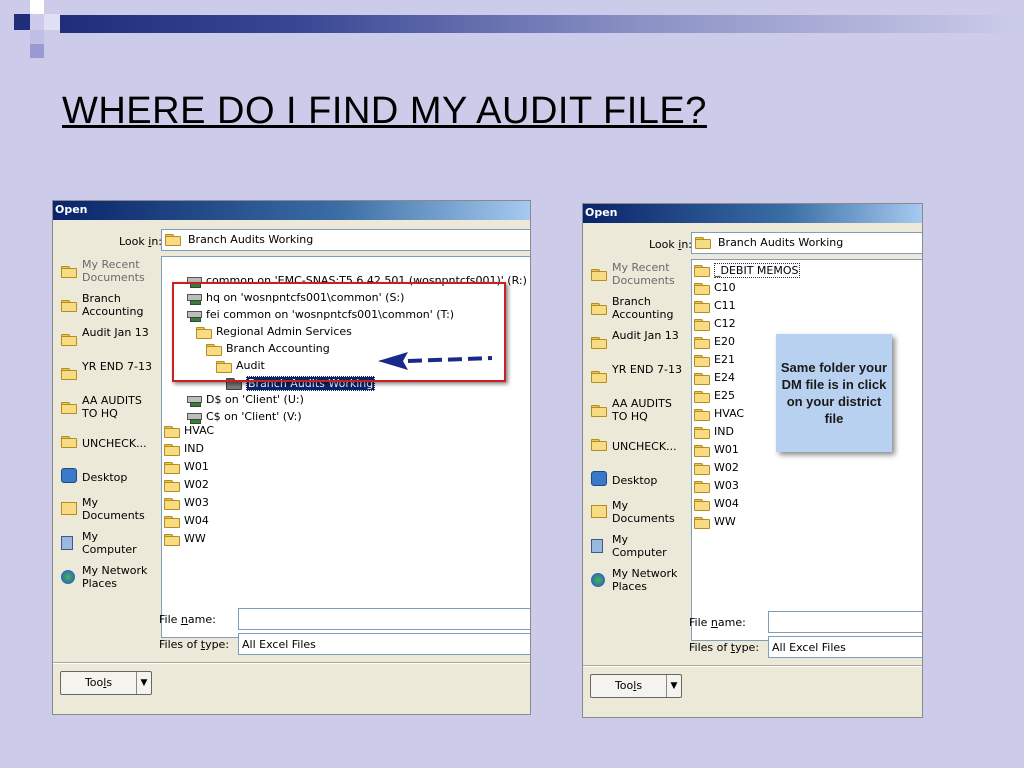 This screenshot has width=1024, height=768. I want to click on my-documents-icon, so click(599, 511).